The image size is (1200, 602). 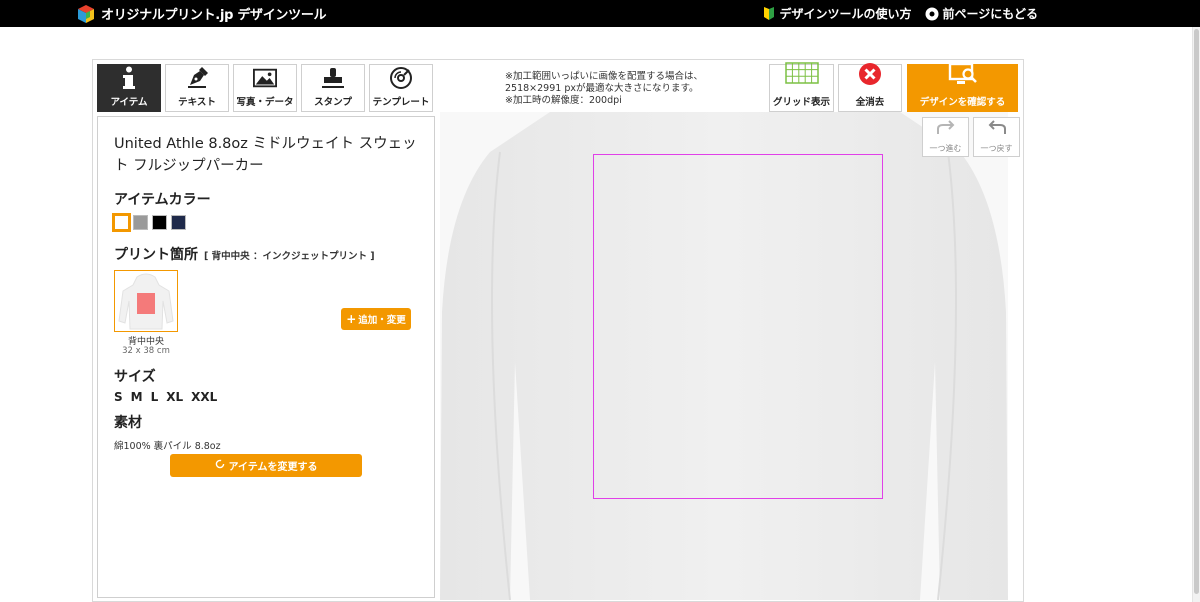 I want to click on how-to-use-link: デザインツールの使い方, so click(x=836, y=13).